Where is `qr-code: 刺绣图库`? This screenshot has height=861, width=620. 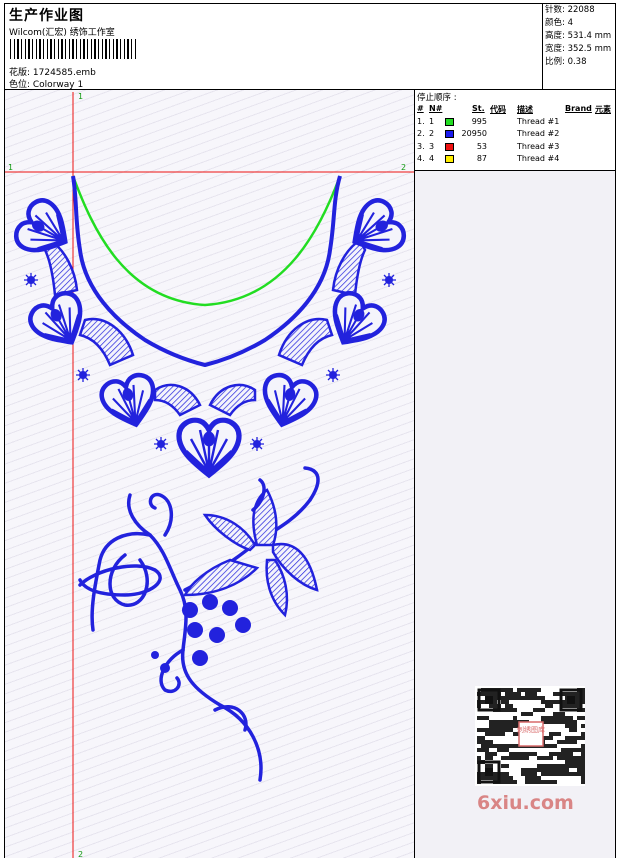 qr-code: 刺绣图库 is located at coordinates (530, 736).